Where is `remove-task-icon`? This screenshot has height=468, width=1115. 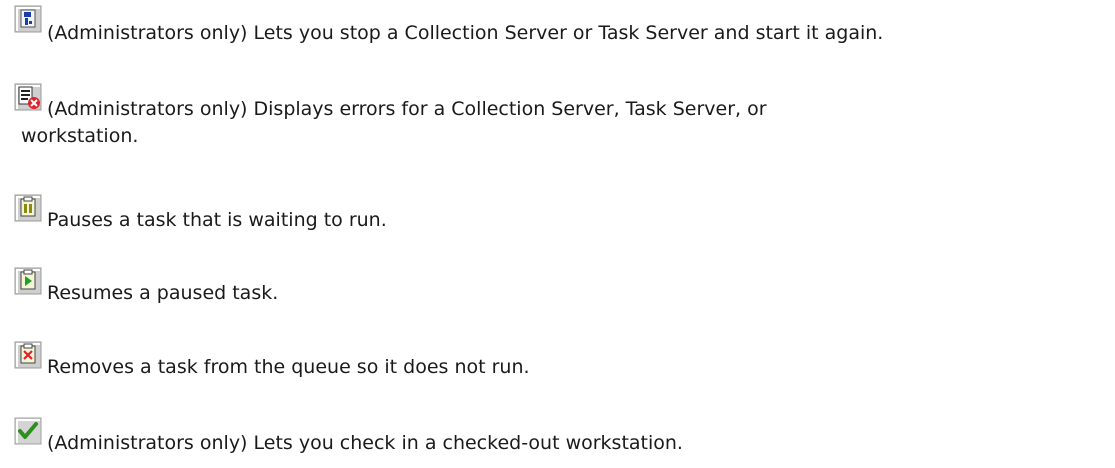
remove-task-icon is located at coordinates (28, 355).